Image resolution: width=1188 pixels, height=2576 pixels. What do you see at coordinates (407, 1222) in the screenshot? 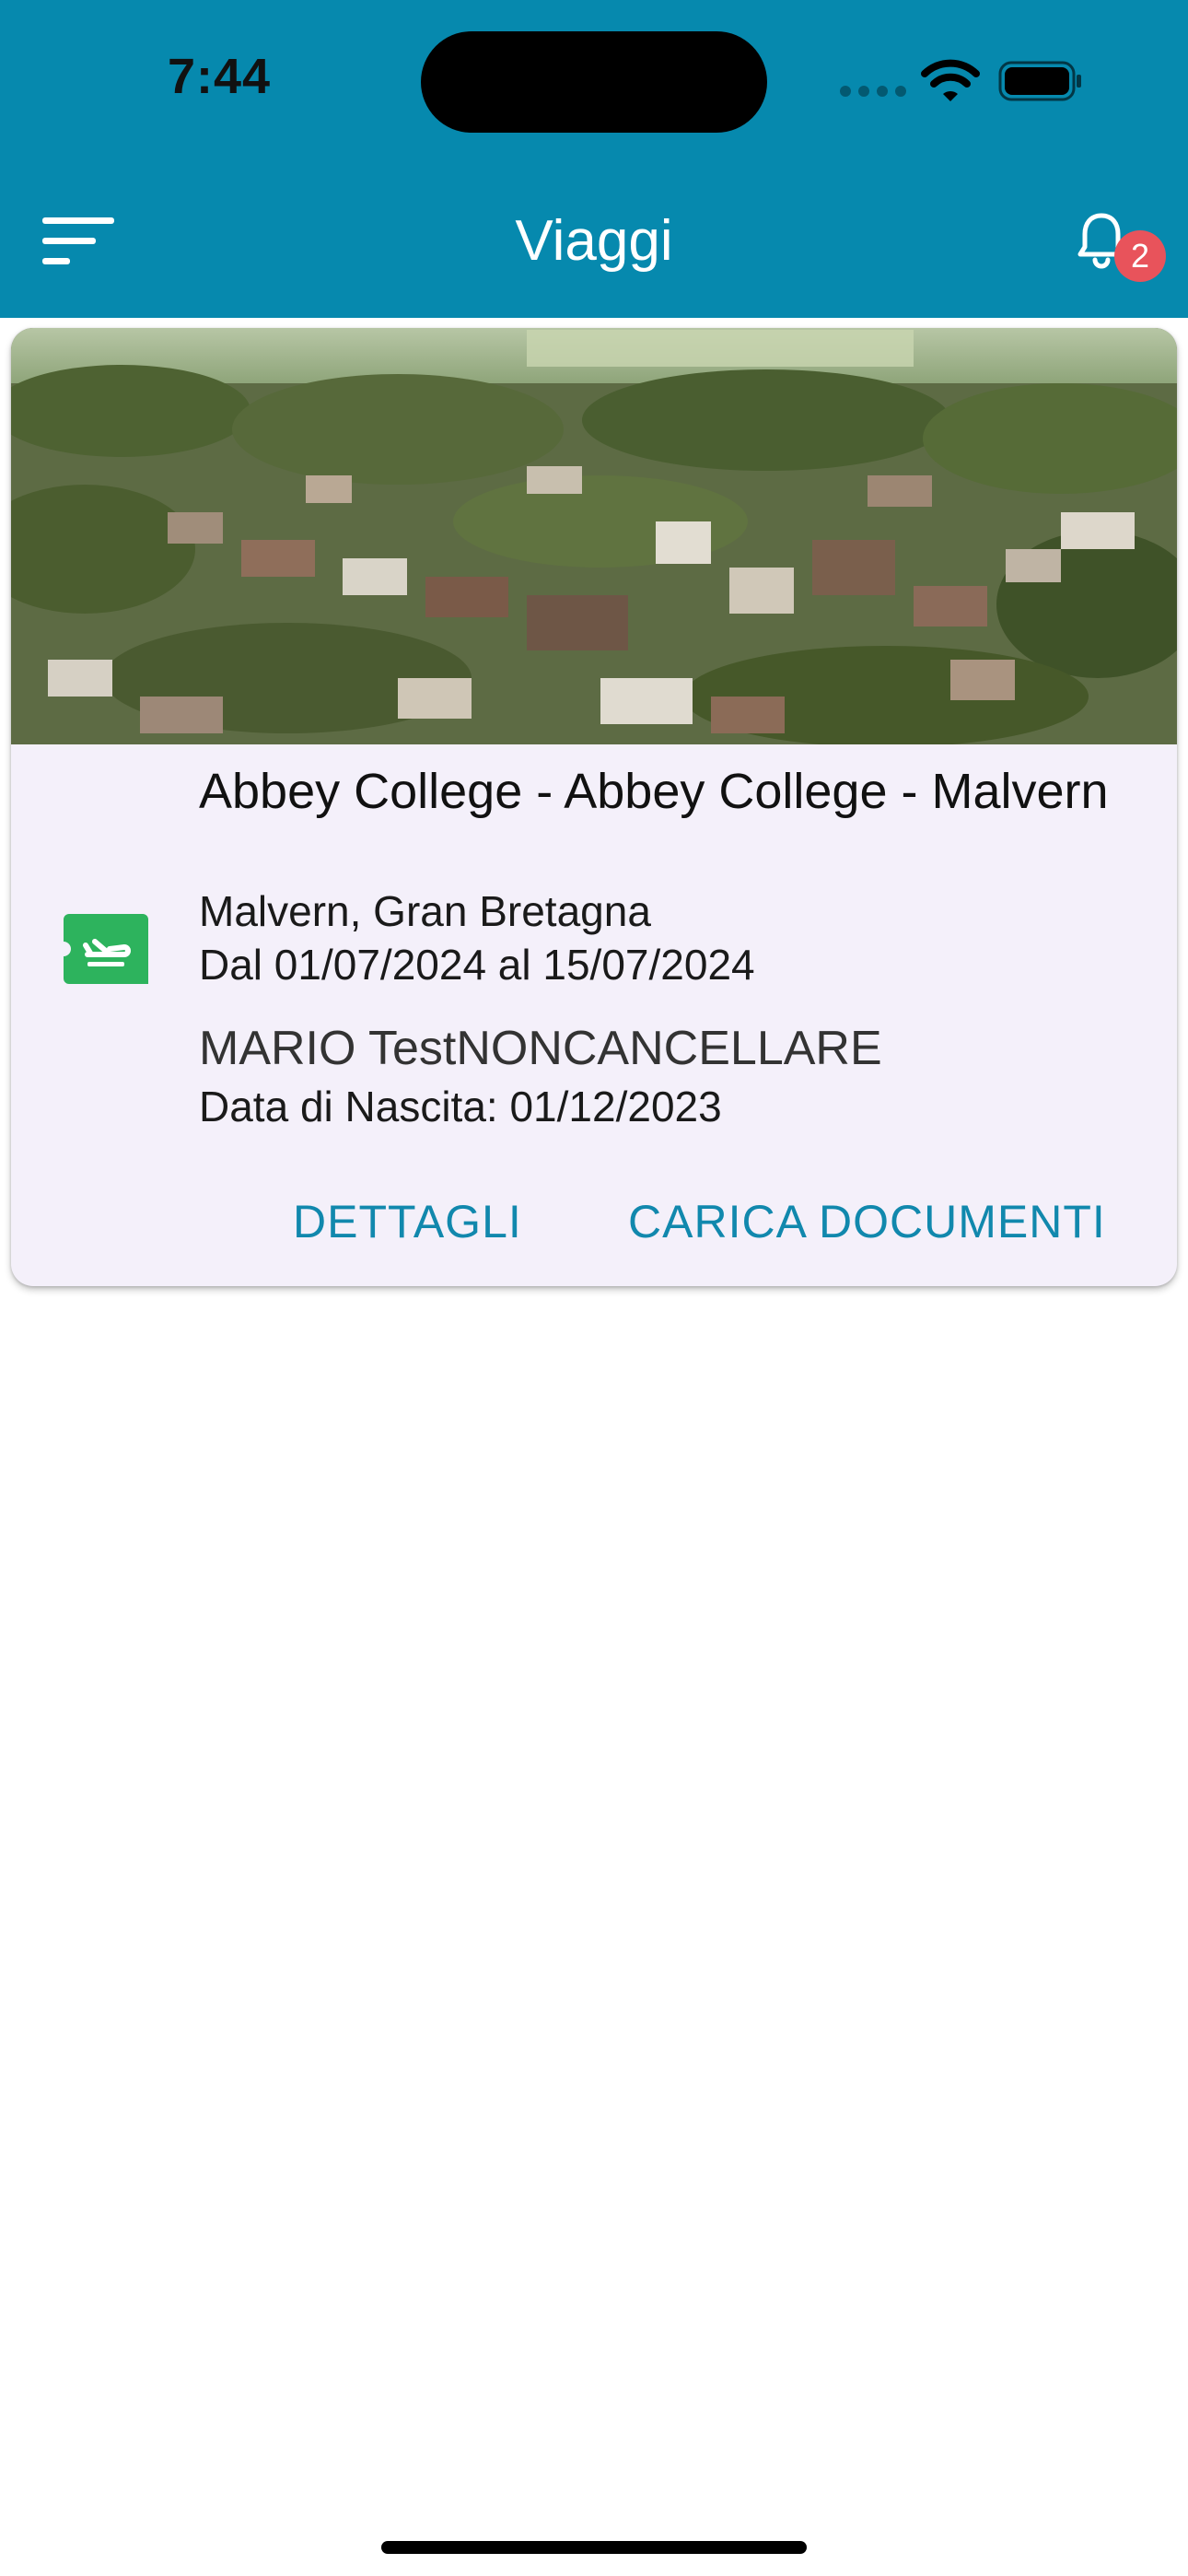
I see `details-button: DETTAGLI` at bounding box center [407, 1222].